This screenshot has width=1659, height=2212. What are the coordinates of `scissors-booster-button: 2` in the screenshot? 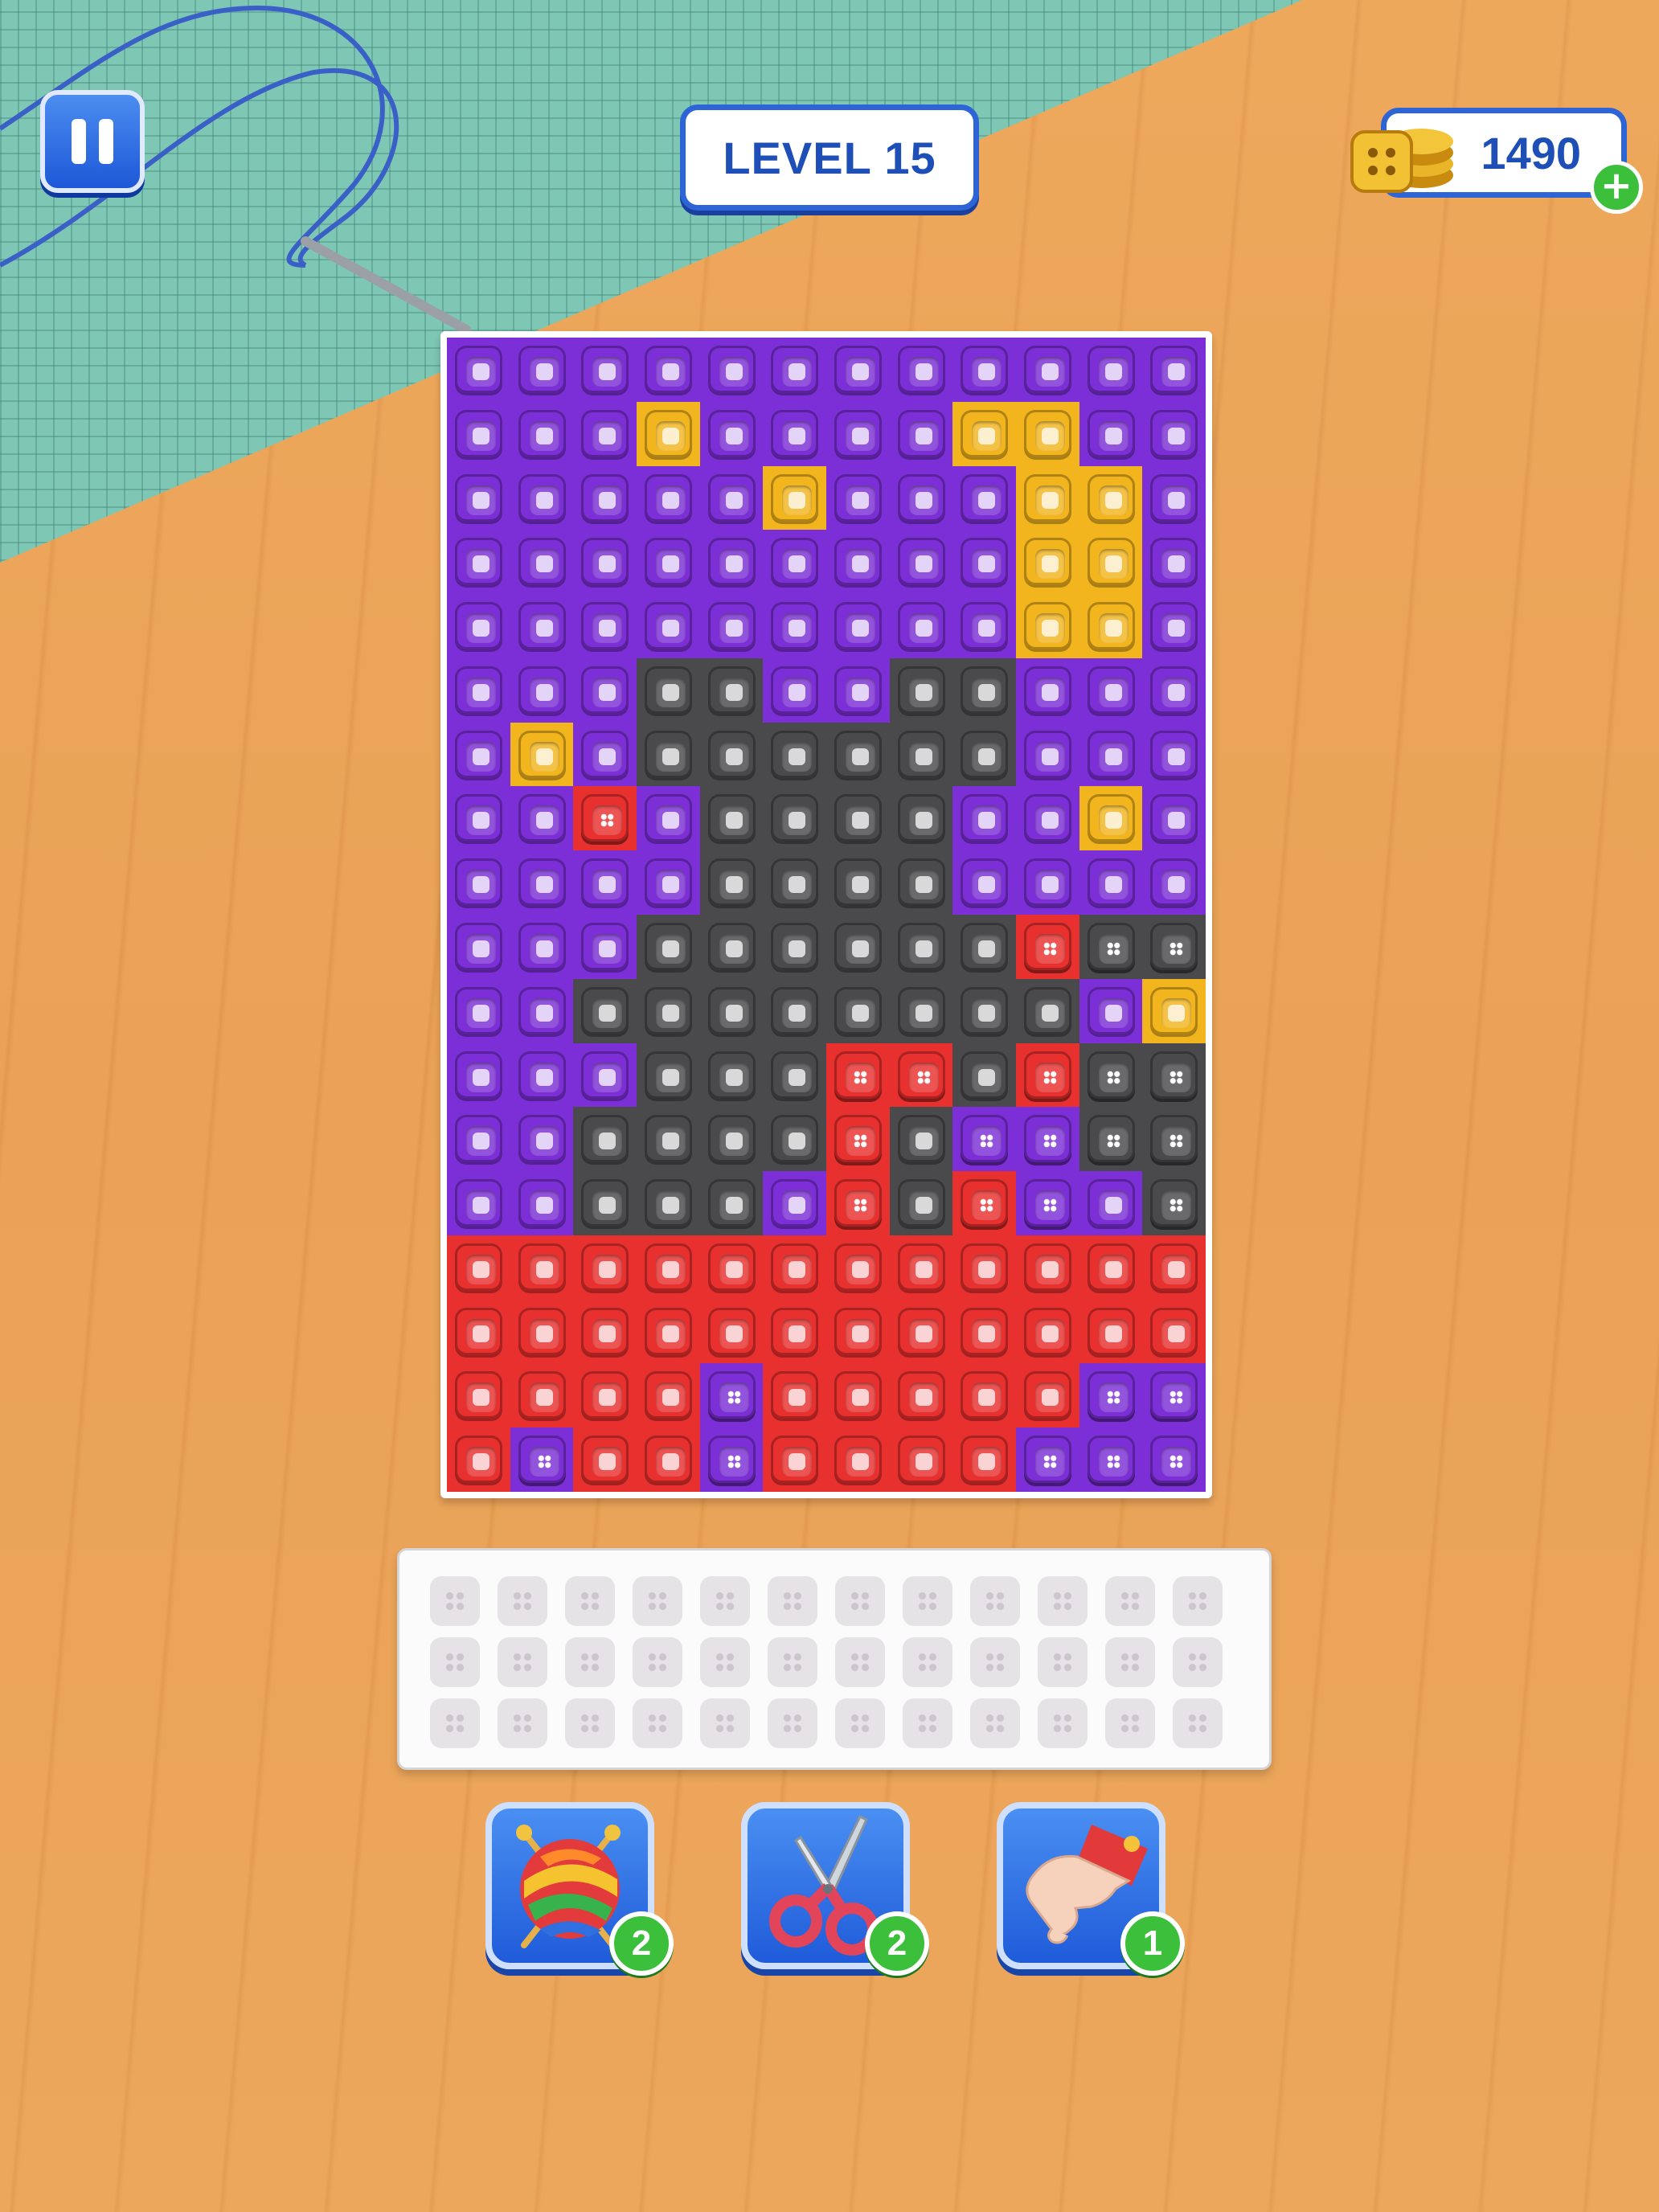 It's located at (835, 1889).